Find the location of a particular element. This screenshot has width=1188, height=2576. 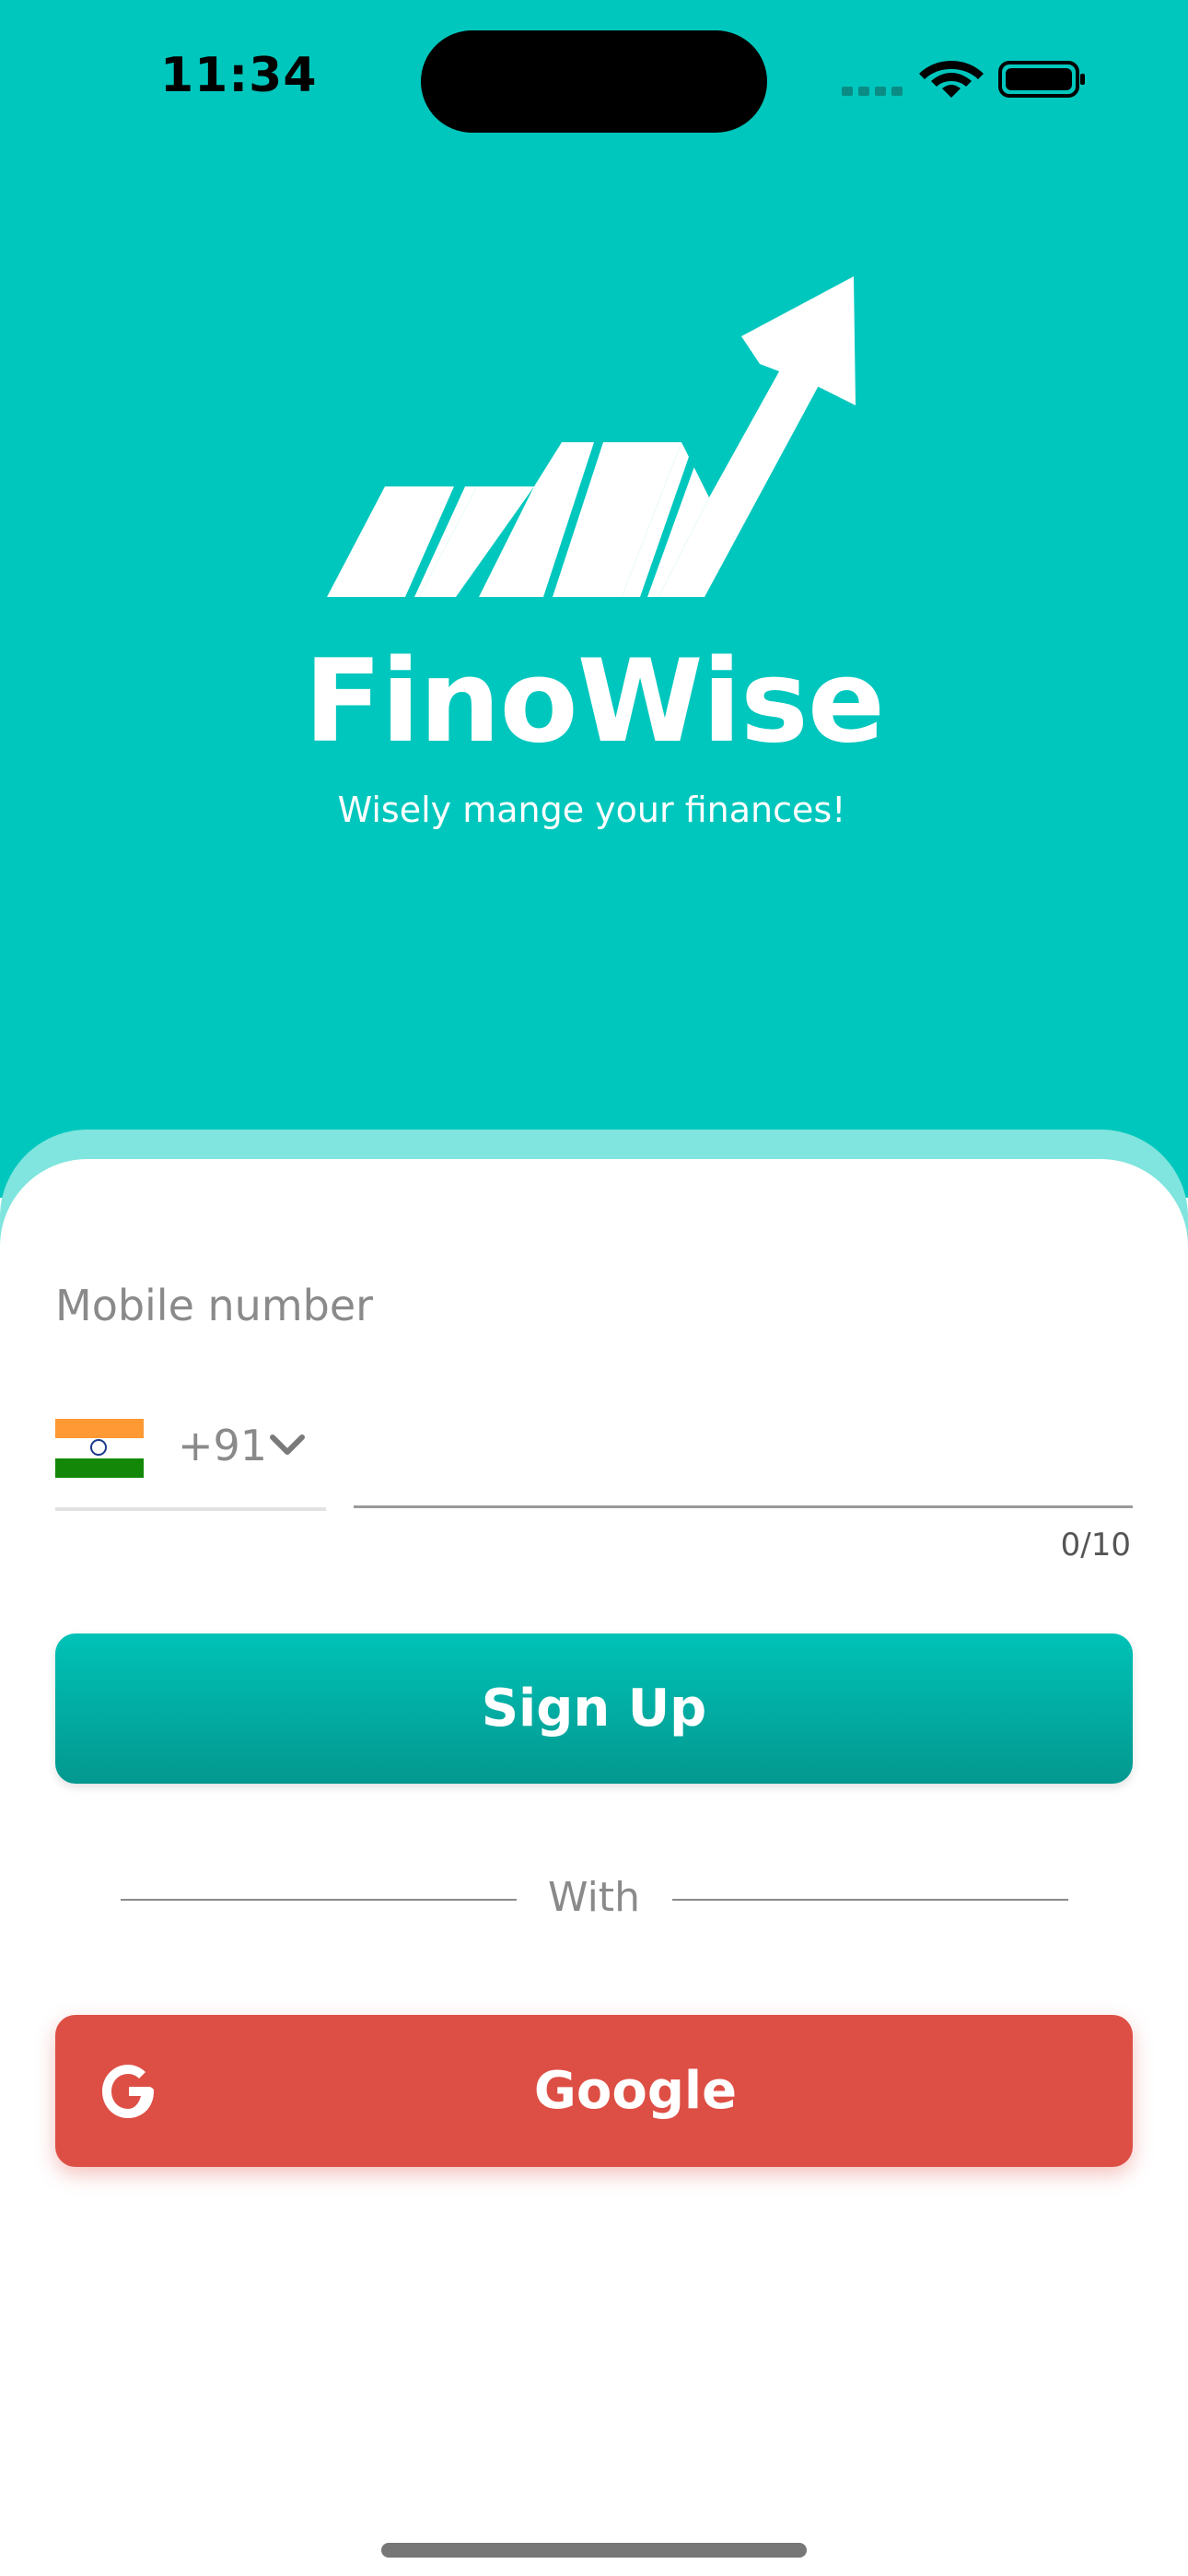

mobile-number-input is located at coordinates (743, 1459).